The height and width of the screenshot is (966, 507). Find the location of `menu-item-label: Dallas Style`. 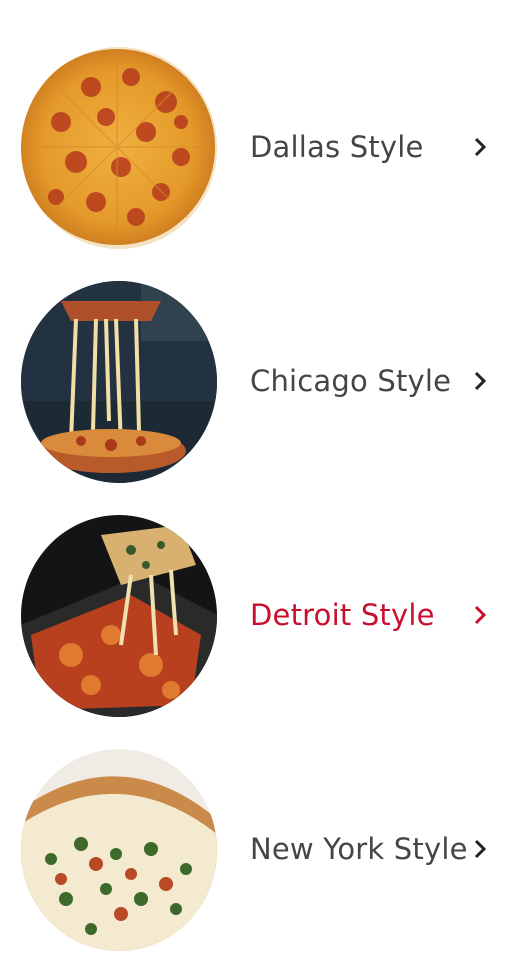

menu-item-label: Dallas Style is located at coordinates (337, 147).